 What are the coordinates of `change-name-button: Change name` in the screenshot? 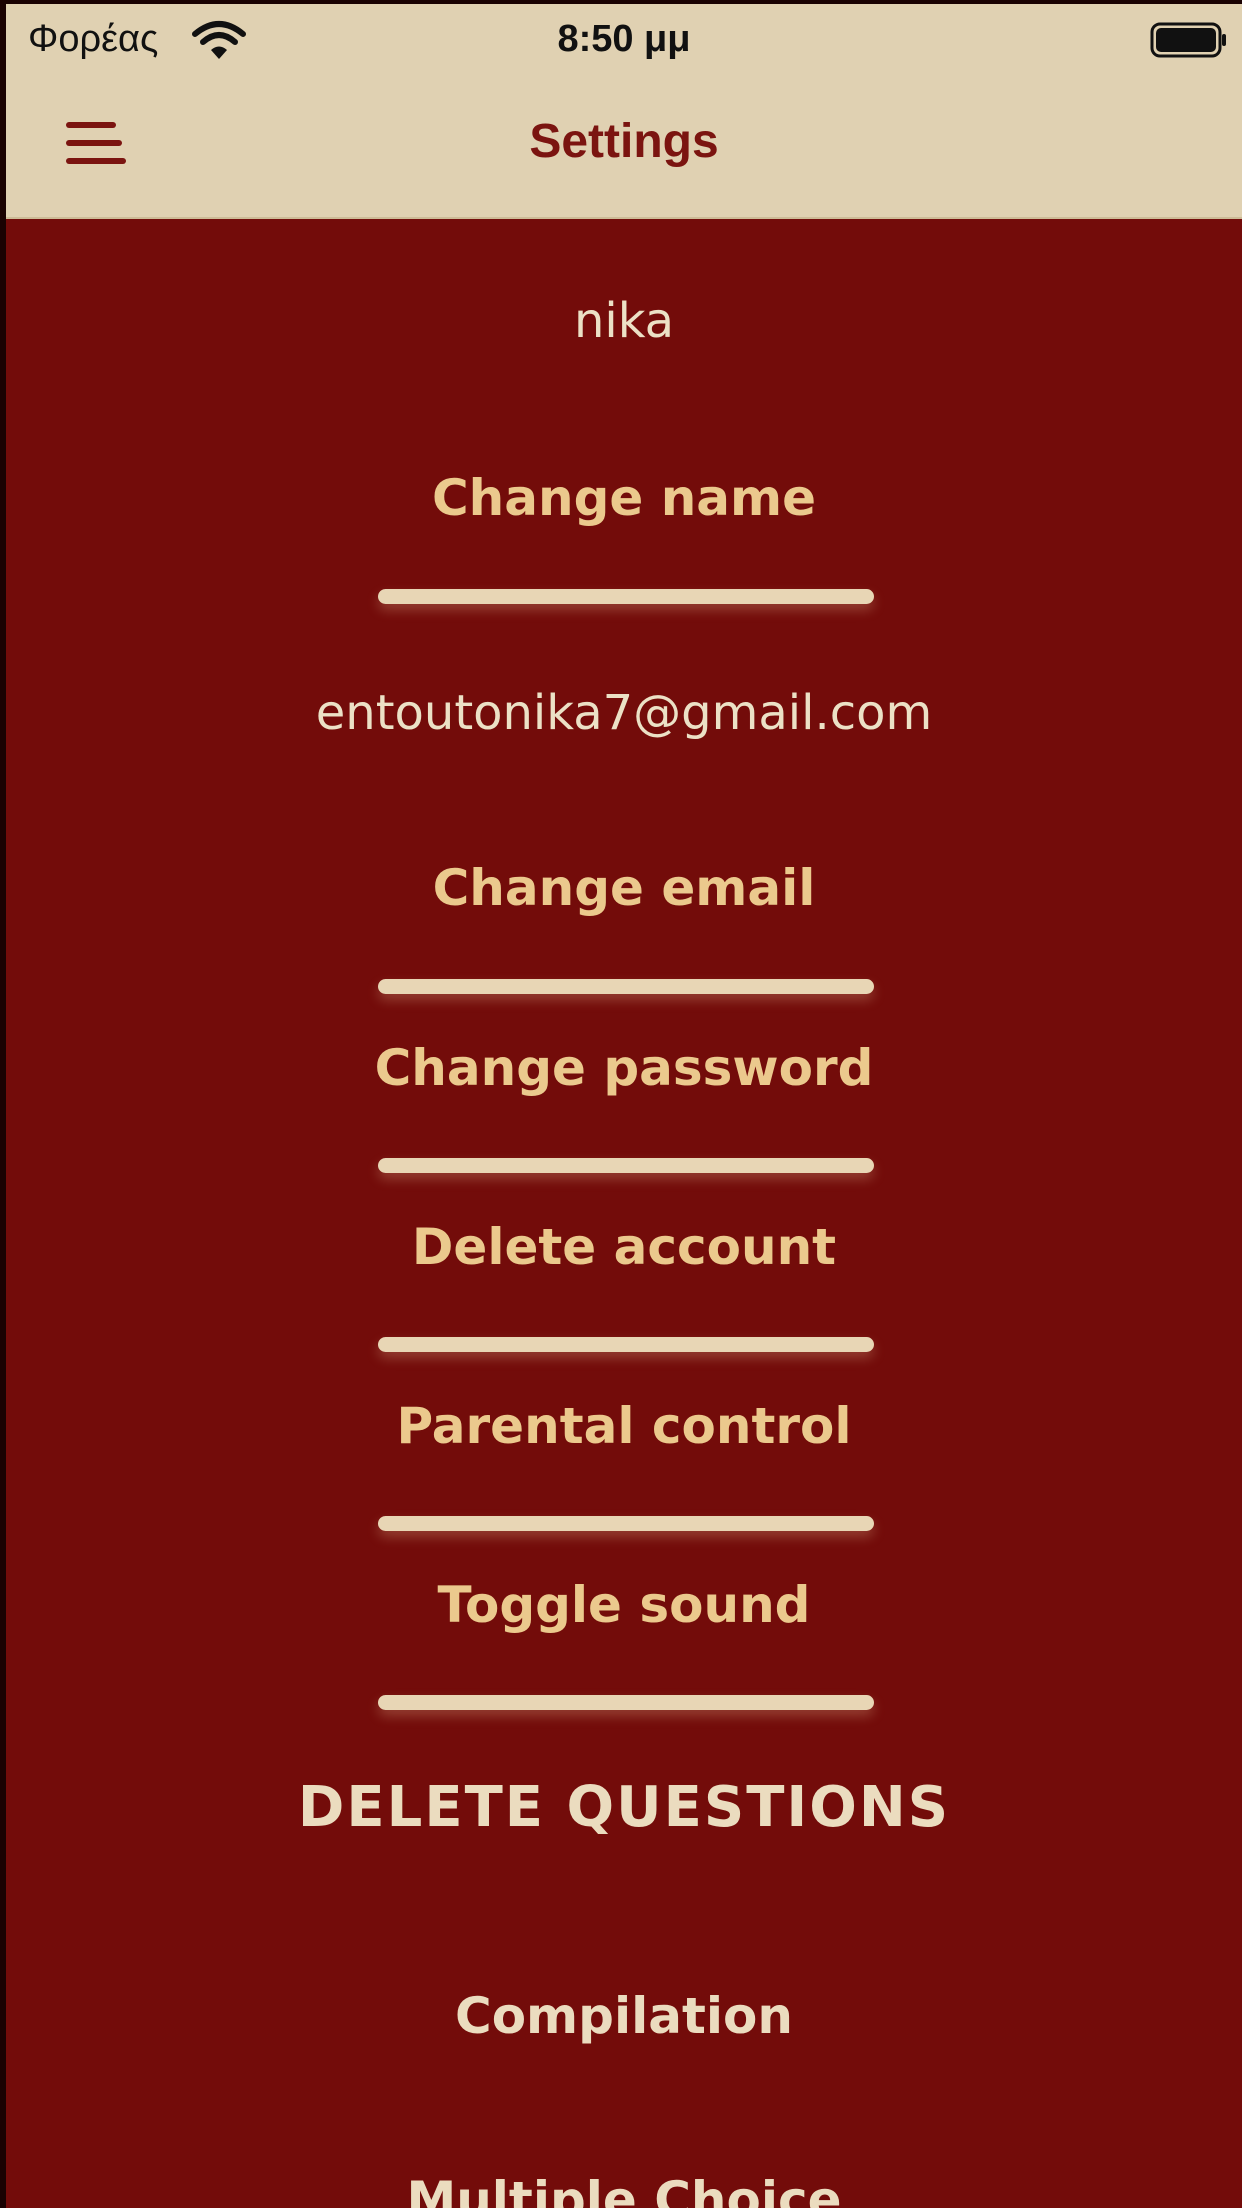 It's located at (624, 498).